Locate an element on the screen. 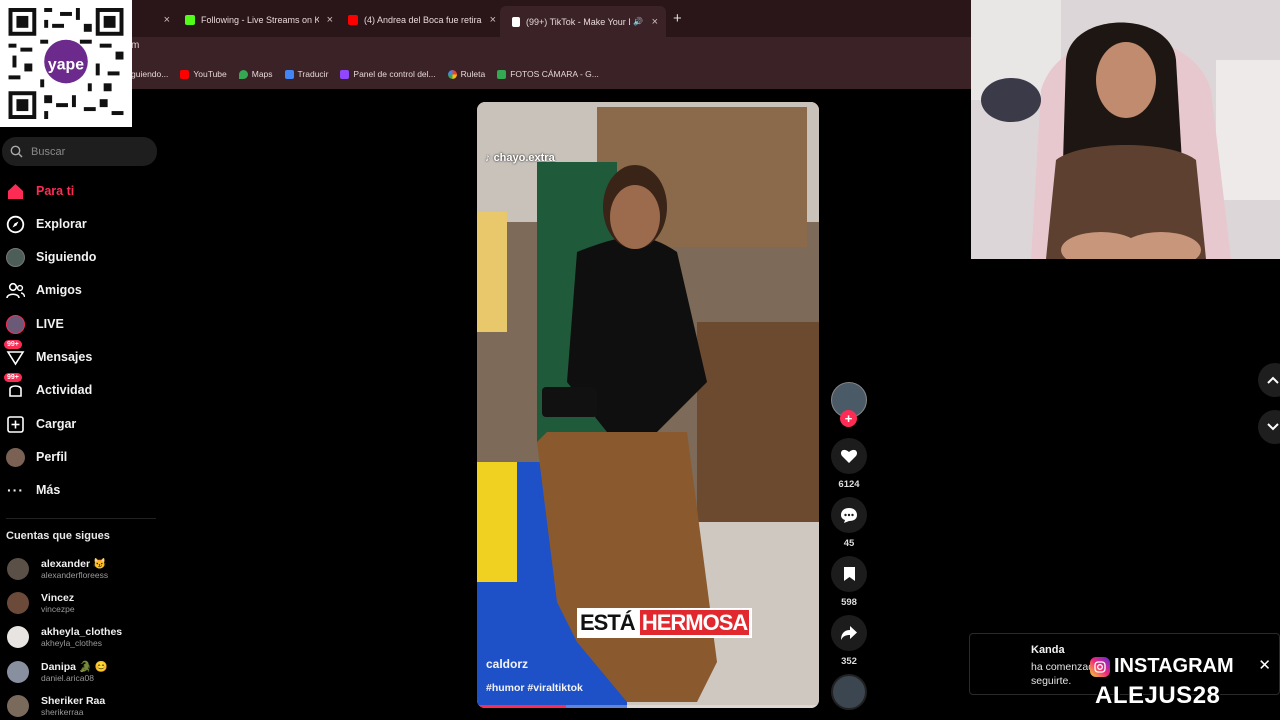  tab-youtube: (4) Andrea del Boca fue retirada × is located at coordinates (422, 19).